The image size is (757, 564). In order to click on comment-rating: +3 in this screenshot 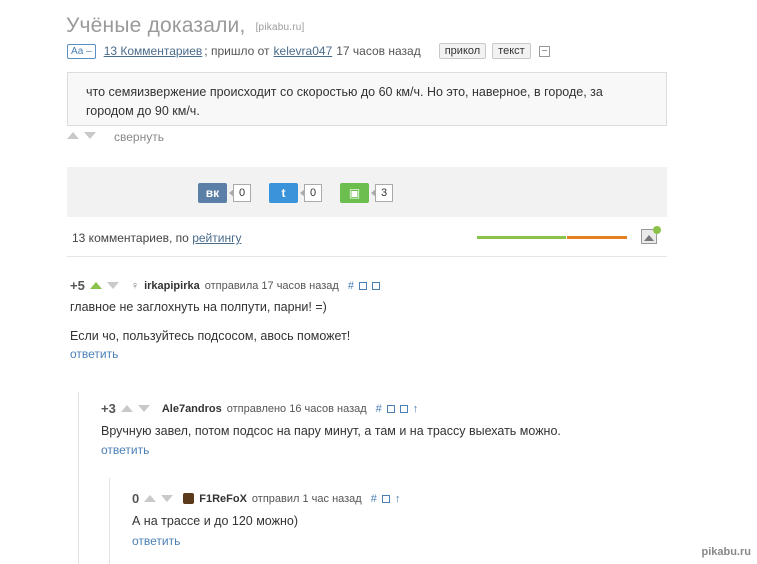, I will do `click(108, 408)`.